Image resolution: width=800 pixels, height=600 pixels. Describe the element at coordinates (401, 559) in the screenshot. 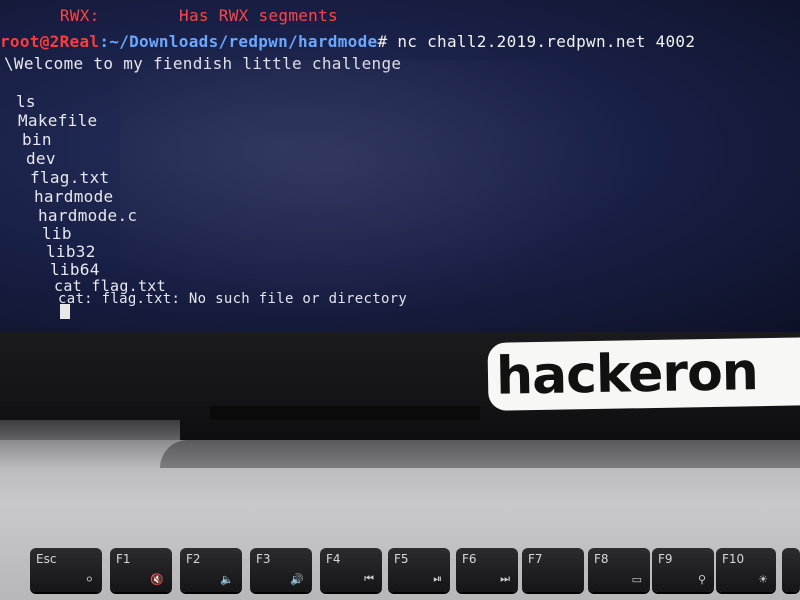

I see `f5-key-label: F5` at that location.